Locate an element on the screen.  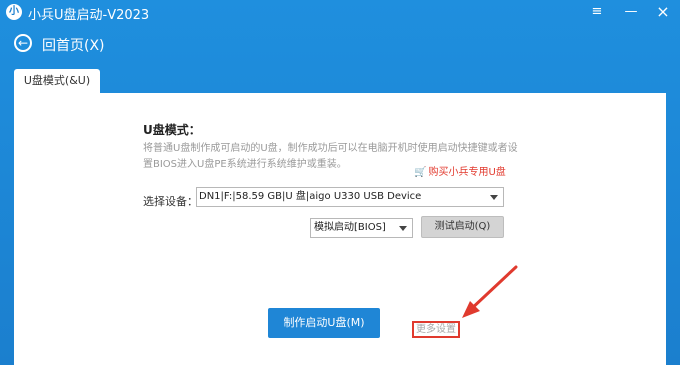
back-home-button: 回首页(X) is located at coordinates (73, 45).